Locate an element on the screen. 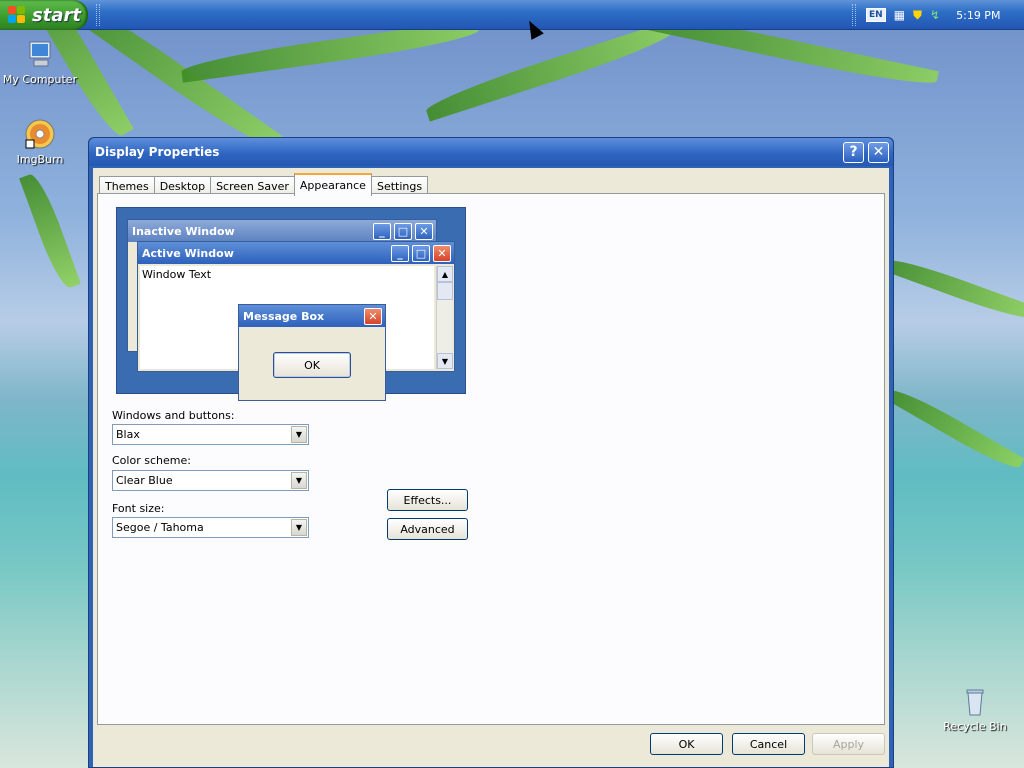 This screenshot has height=768, width=1024. color-scheme-value: Clear Blue is located at coordinates (144, 480).